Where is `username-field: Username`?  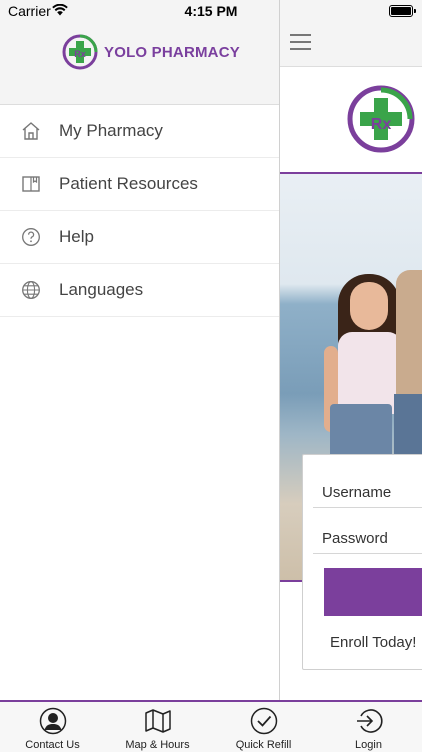 username-field: Username is located at coordinates (367, 485).